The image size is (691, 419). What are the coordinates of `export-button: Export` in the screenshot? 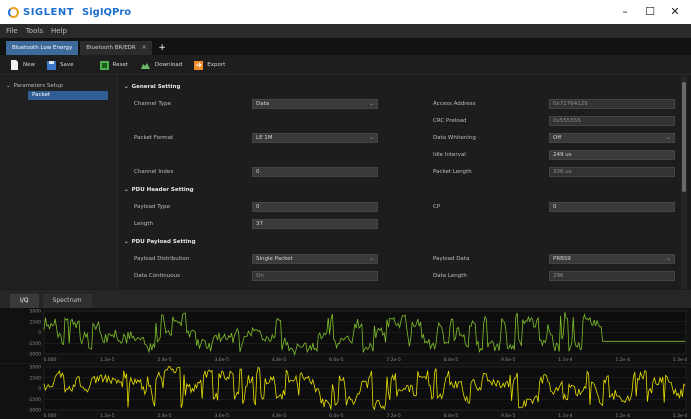 It's located at (209, 65).